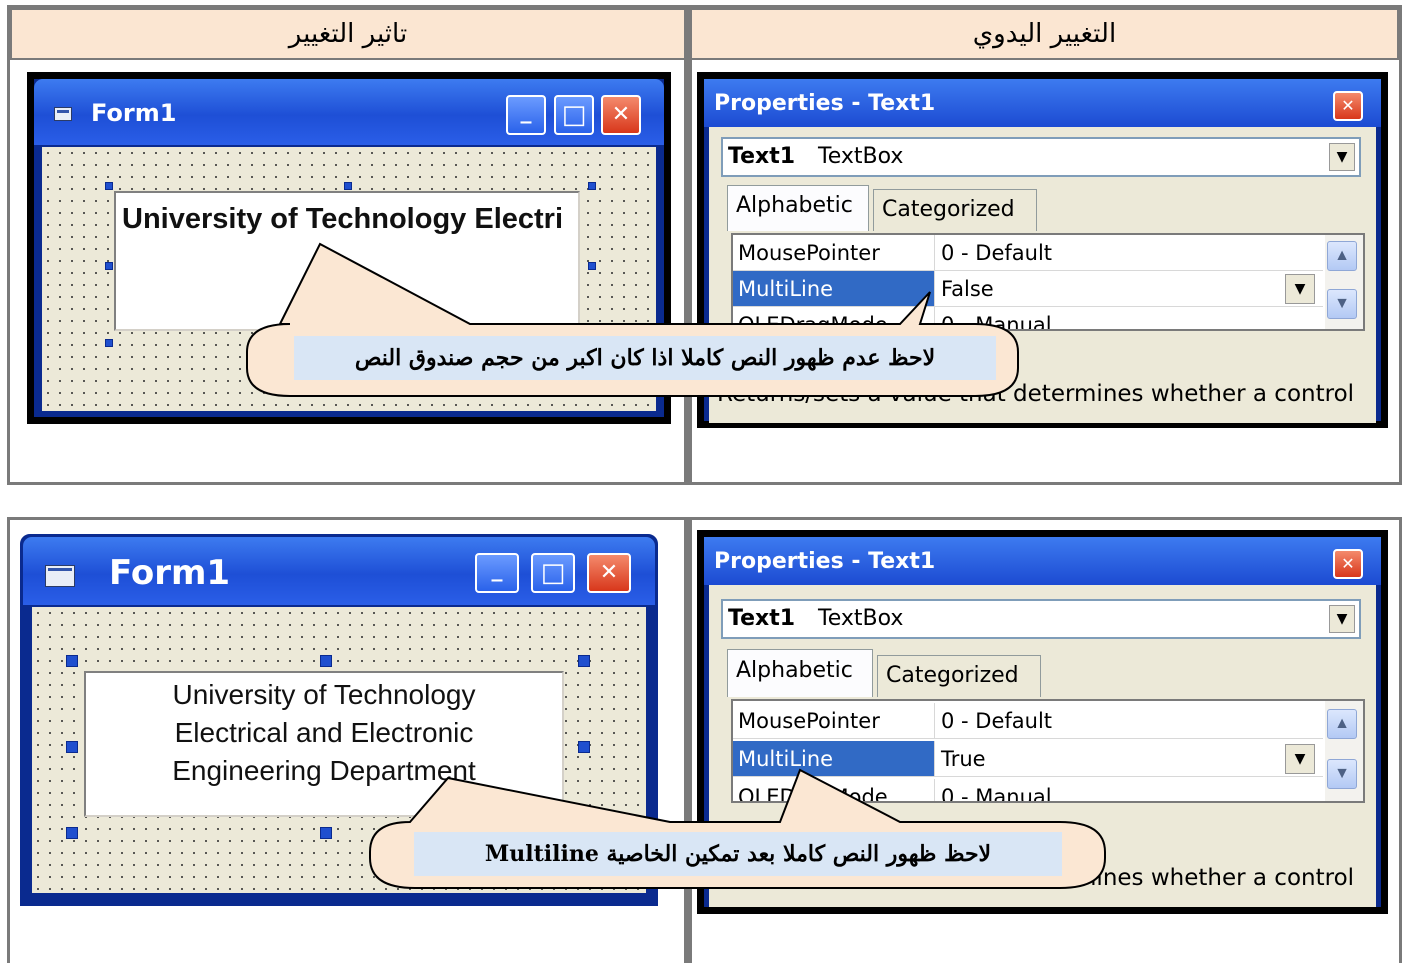  I want to click on object-type: TextBox, so click(861, 618).